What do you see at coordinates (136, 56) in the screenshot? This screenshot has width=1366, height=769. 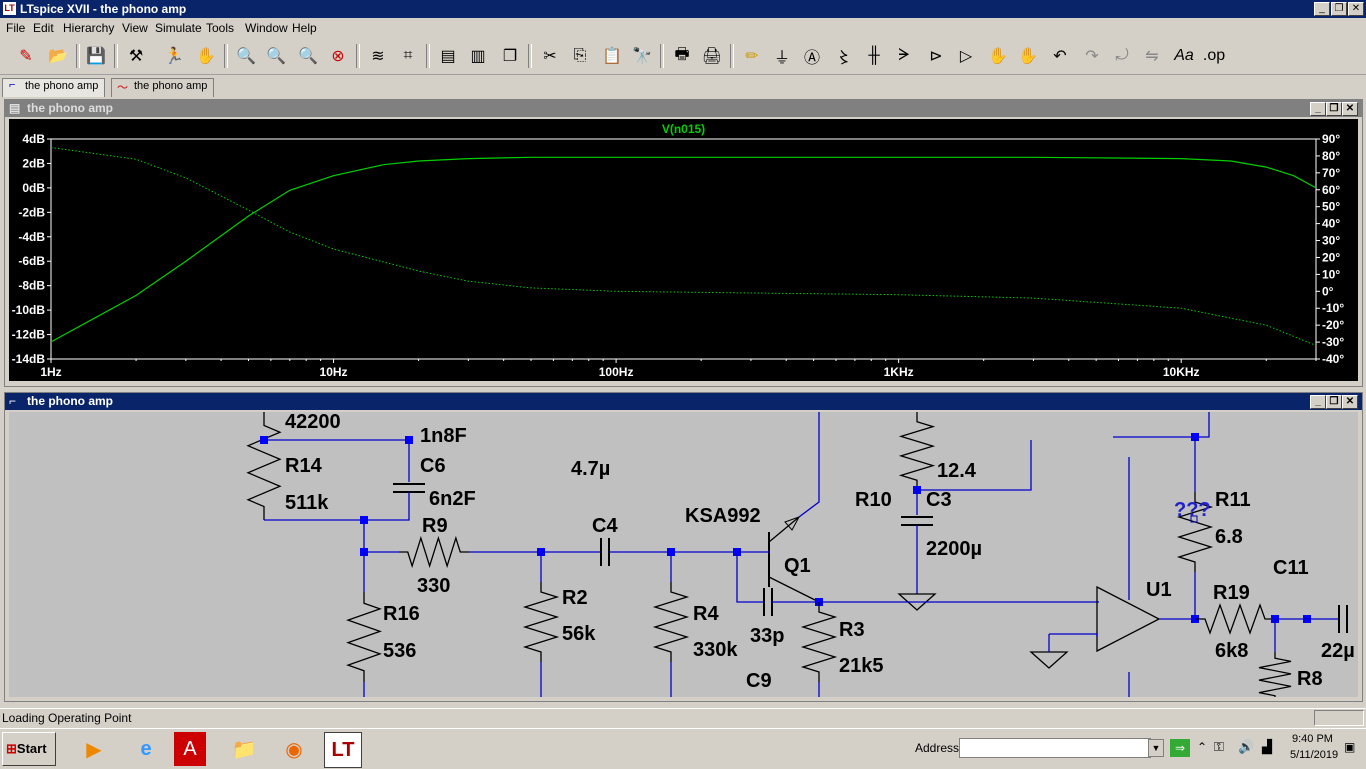 I see `control-panel-icon: ⚒` at bounding box center [136, 56].